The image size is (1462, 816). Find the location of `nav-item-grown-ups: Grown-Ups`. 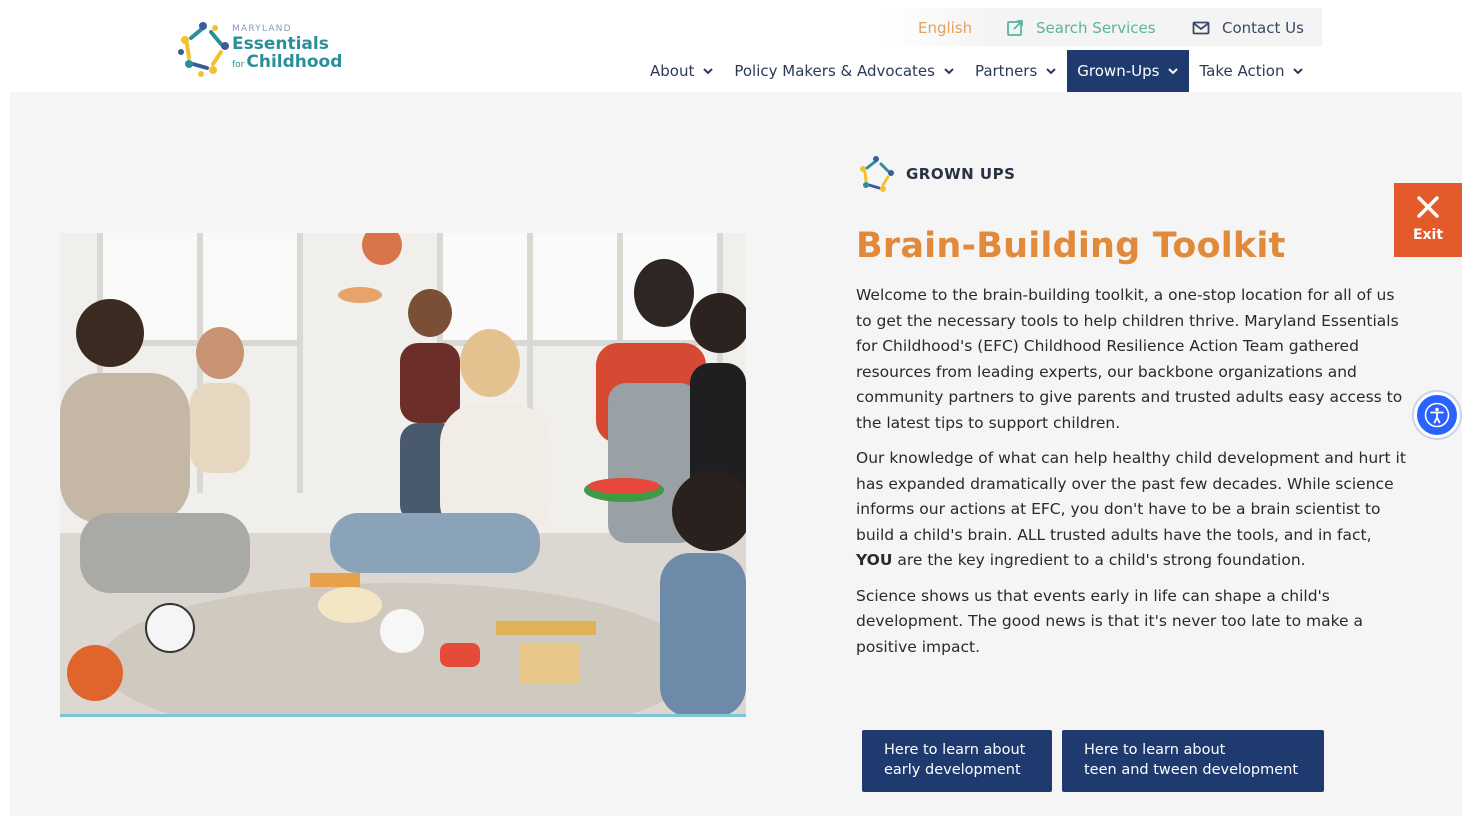

nav-item-grown-ups: Grown-Ups is located at coordinates (1128, 71).